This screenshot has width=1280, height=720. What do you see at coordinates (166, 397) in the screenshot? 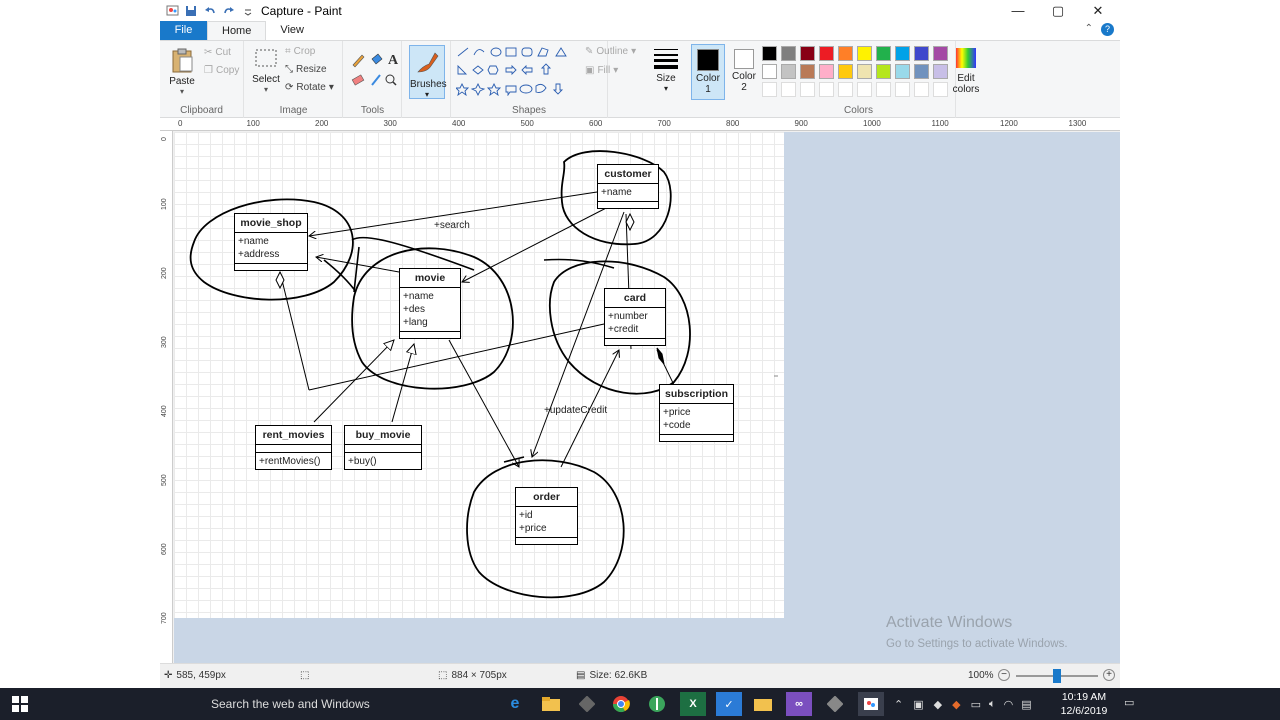
I see `vertical-ruler: 0 100 200 300 400 500 600 700` at bounding box center [166, 397].